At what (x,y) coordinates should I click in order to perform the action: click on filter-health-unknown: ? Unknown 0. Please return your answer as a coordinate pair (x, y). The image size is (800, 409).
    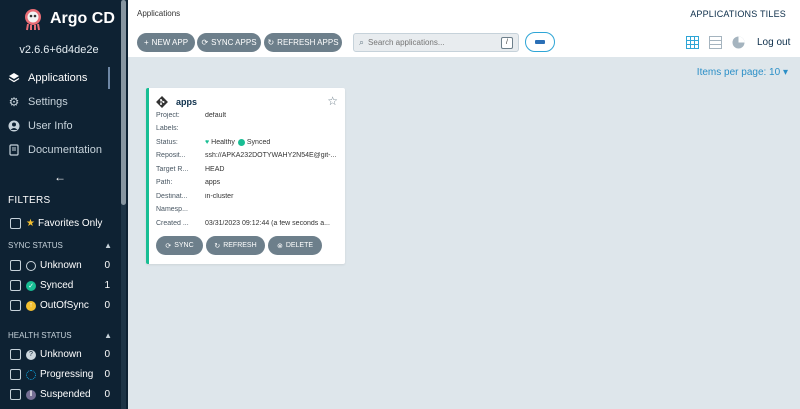
    Looking at the image, I should click on (60, 354).